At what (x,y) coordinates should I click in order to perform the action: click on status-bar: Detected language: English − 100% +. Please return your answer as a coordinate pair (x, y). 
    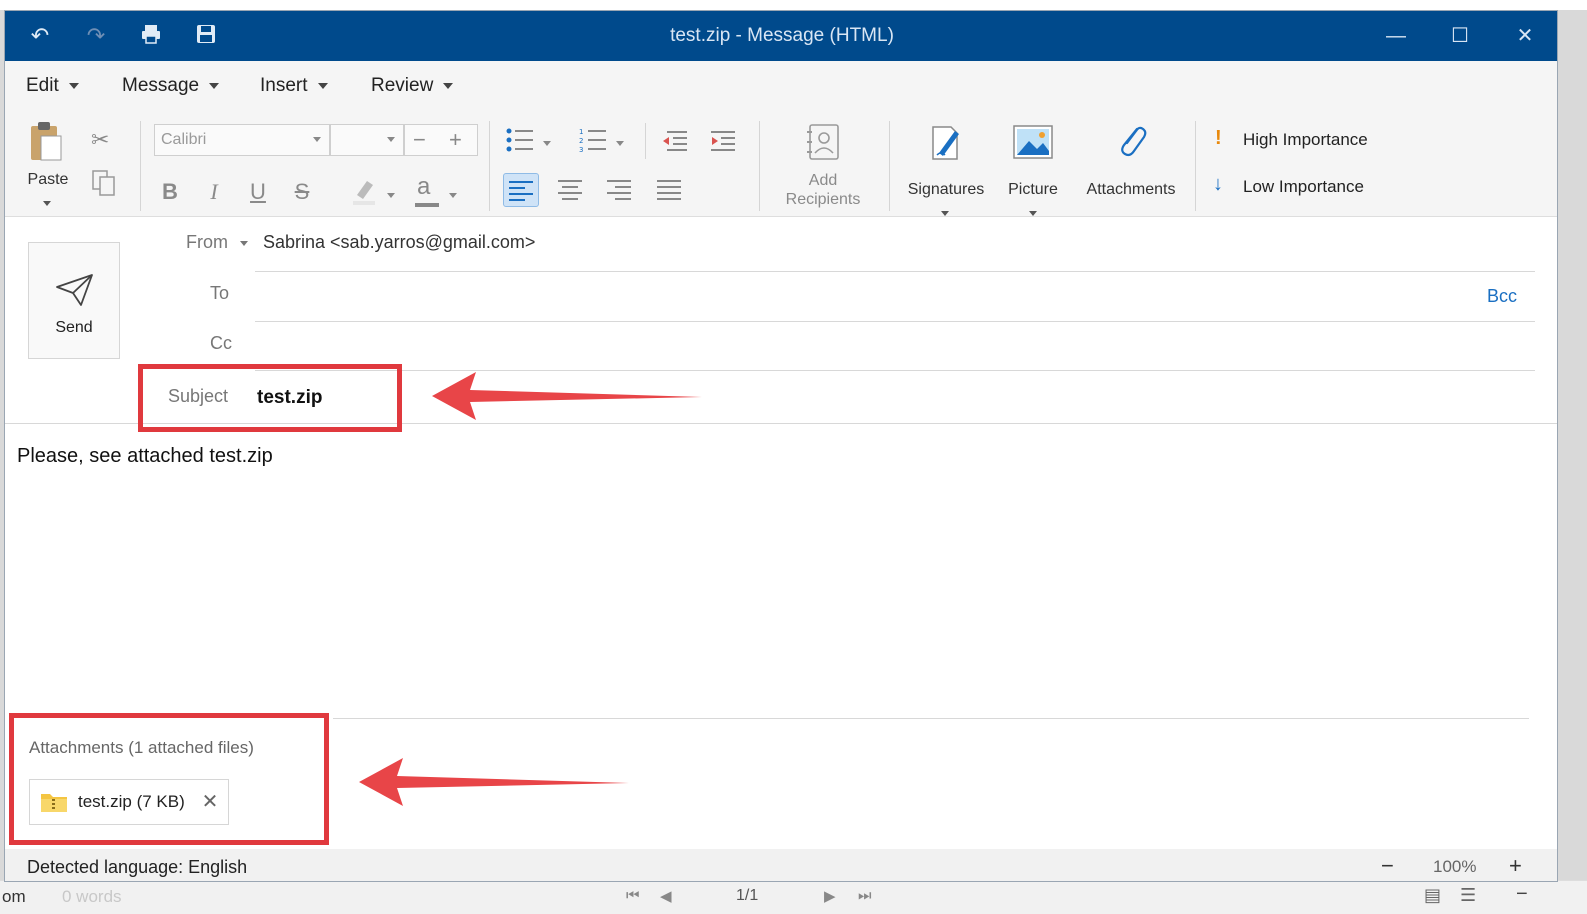
    Looking at the image, I should click on (781, 865).